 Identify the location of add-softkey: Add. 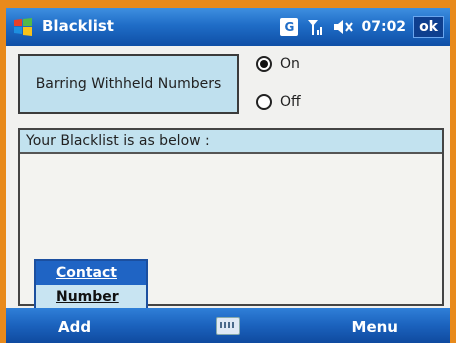
(74, 327).